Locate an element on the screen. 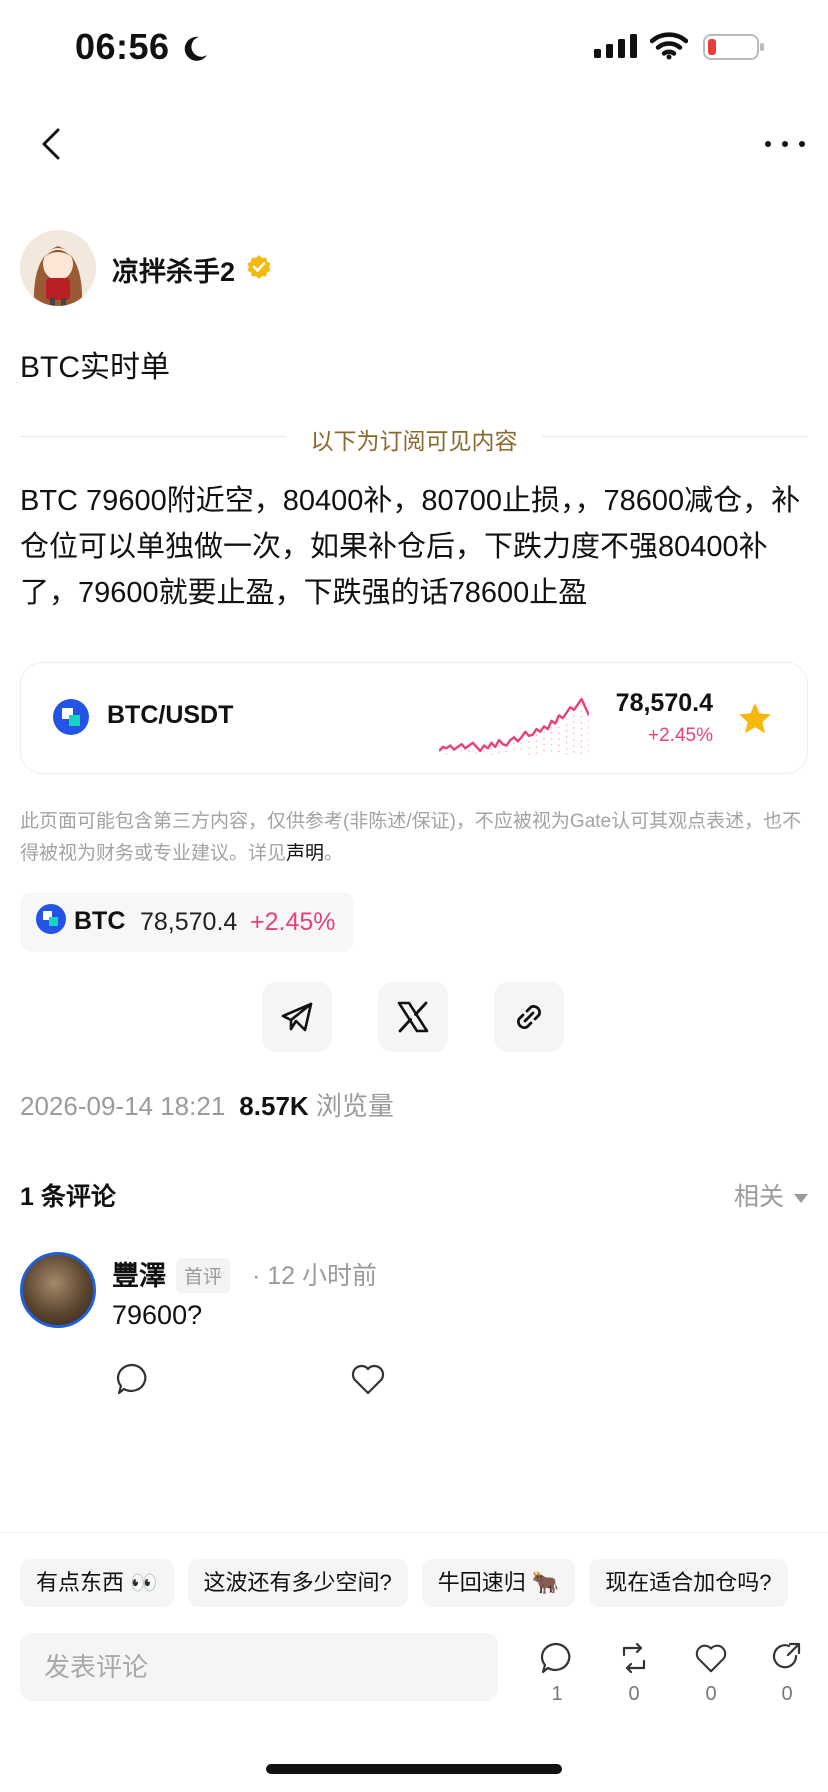  like-action: 0 is located at coordinates (711, 1673).